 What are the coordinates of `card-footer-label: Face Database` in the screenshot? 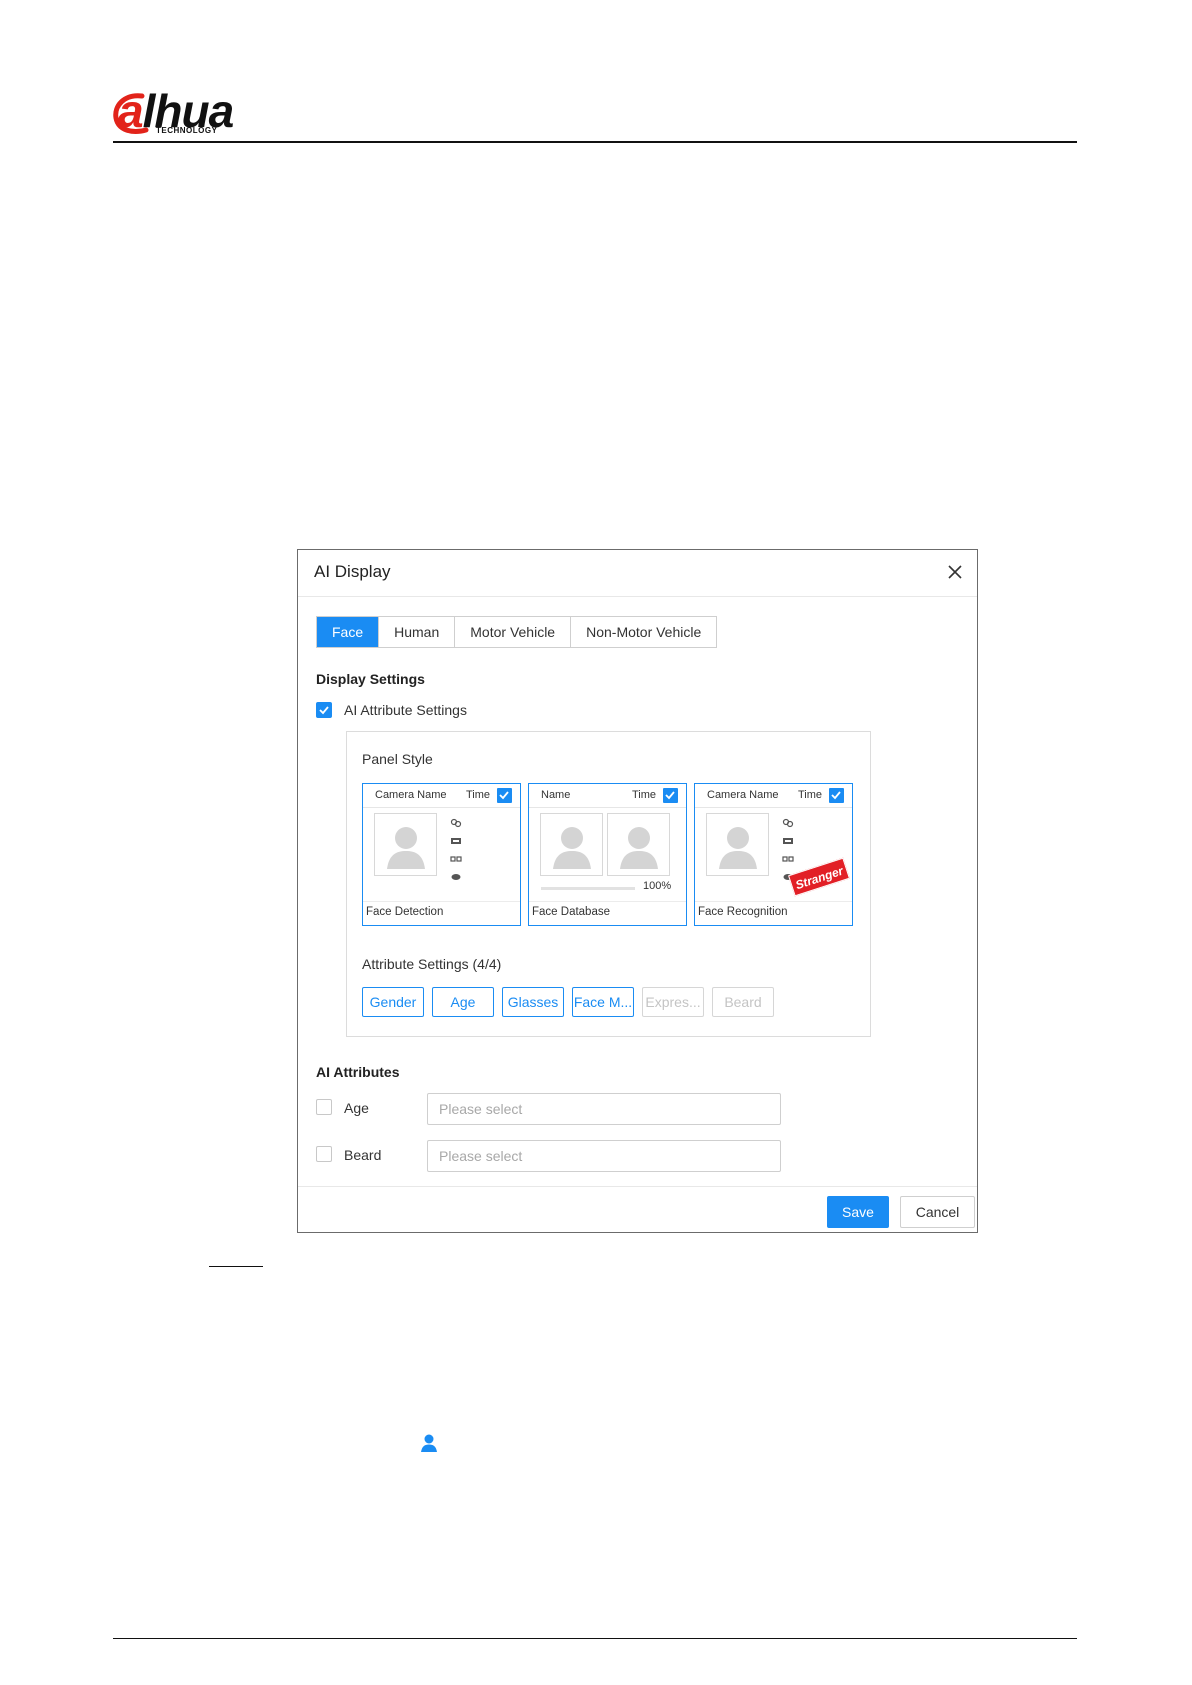 It's located at (571, 912).